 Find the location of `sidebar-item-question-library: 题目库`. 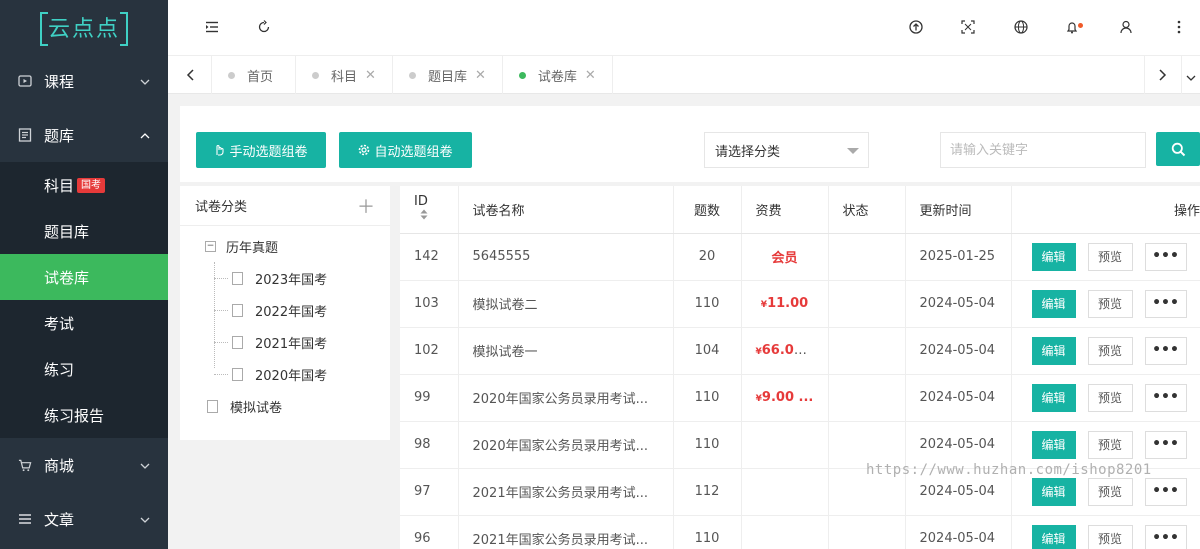

sidebar-item-question-library: 题目库 is located at coordinates (84, 231).